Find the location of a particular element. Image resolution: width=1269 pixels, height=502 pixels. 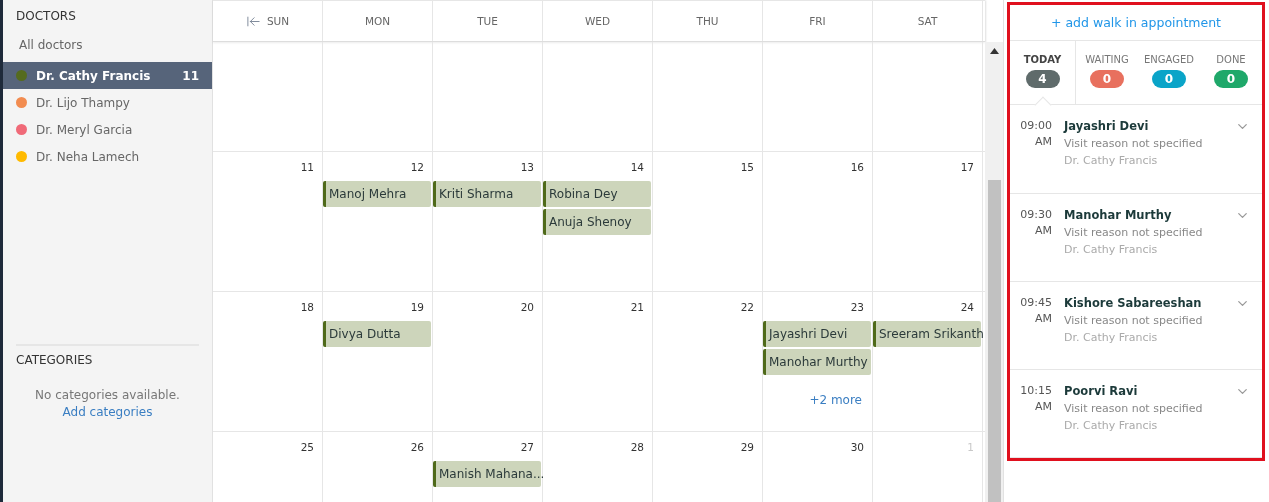

doctor-item: Dr. Meryl Garcia is located at coordinates (107, 129).